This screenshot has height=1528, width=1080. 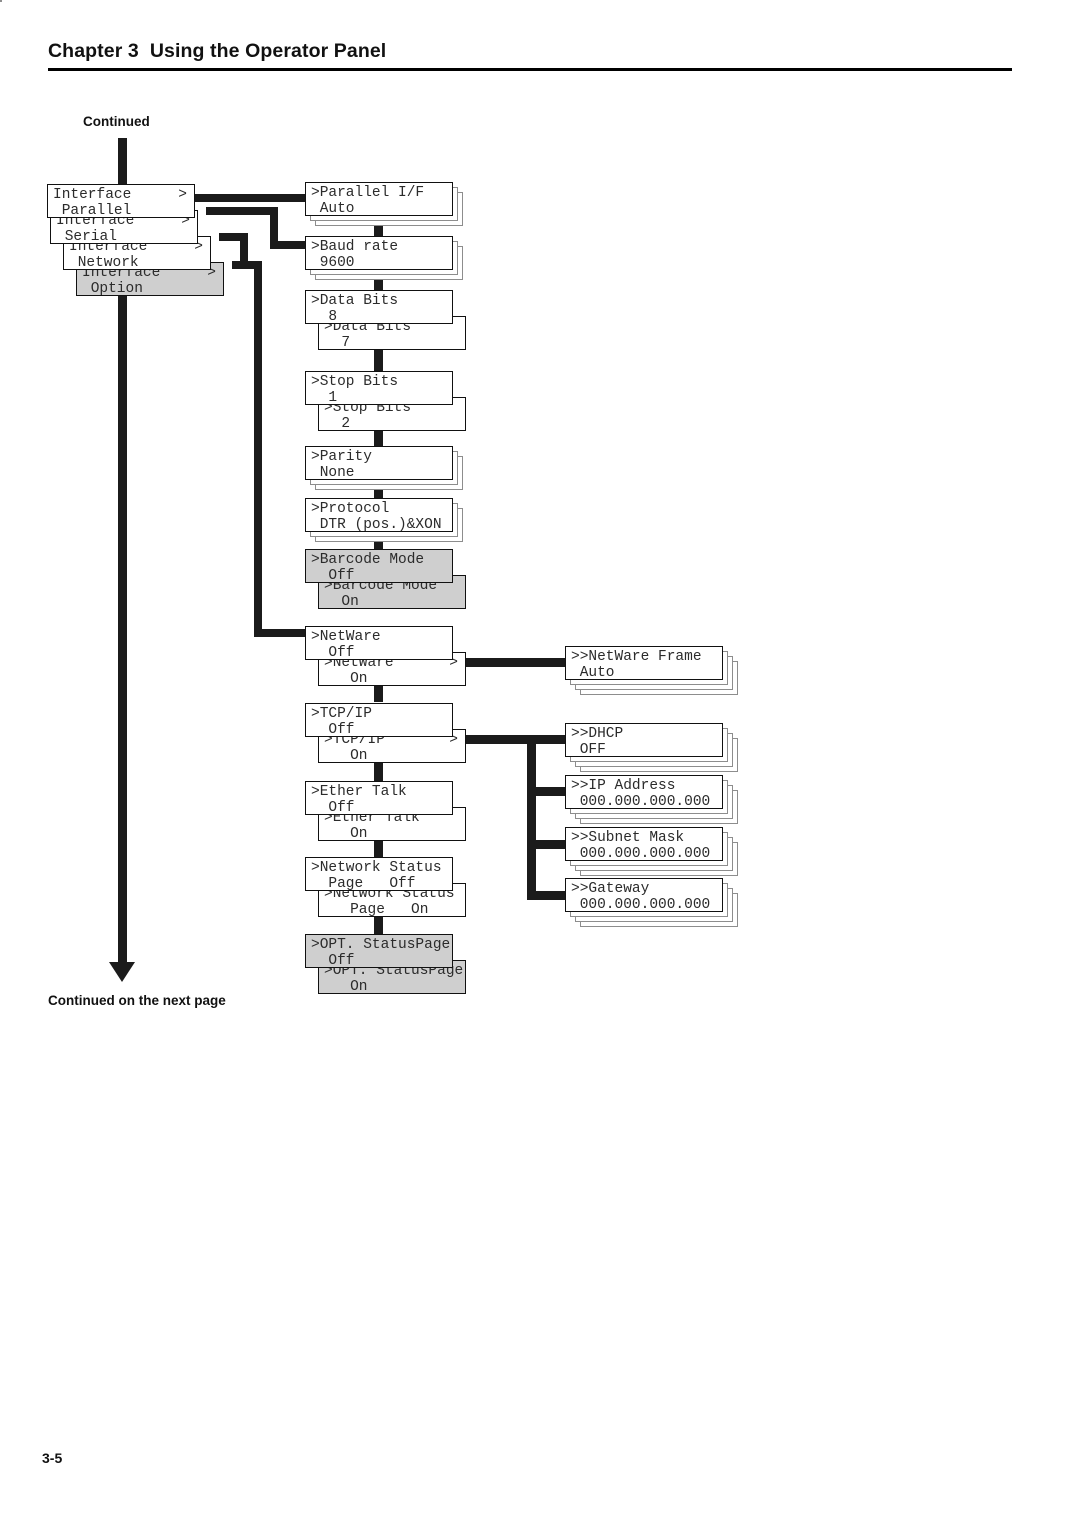 I want to click on interface-parallel-box: Interface Parallel >, so click(x=121, y=201).